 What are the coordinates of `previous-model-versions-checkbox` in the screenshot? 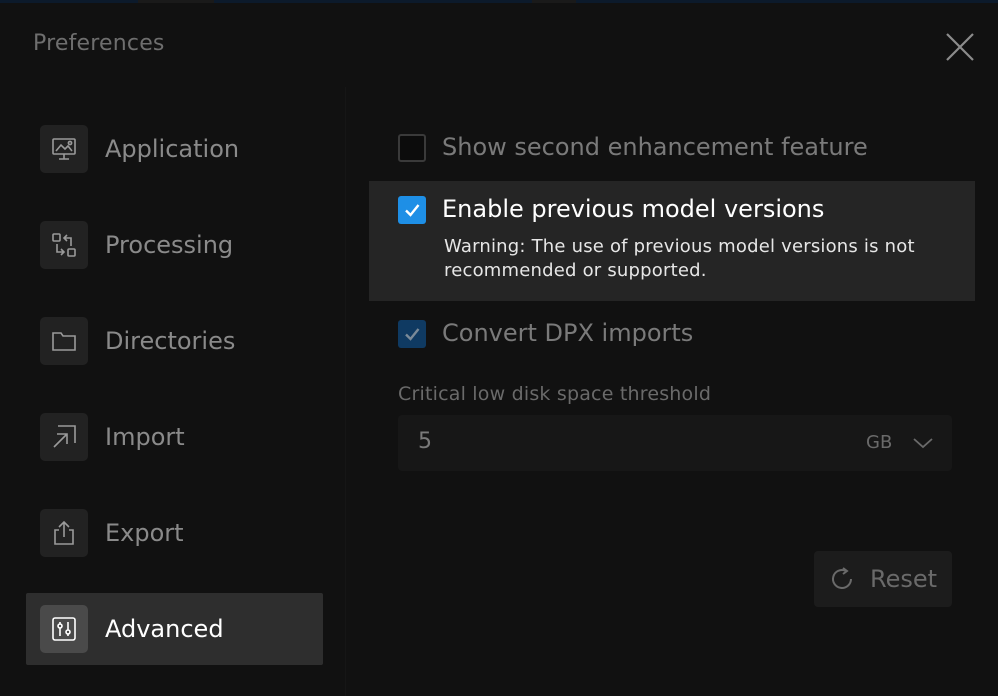 It's located at (412, 210).